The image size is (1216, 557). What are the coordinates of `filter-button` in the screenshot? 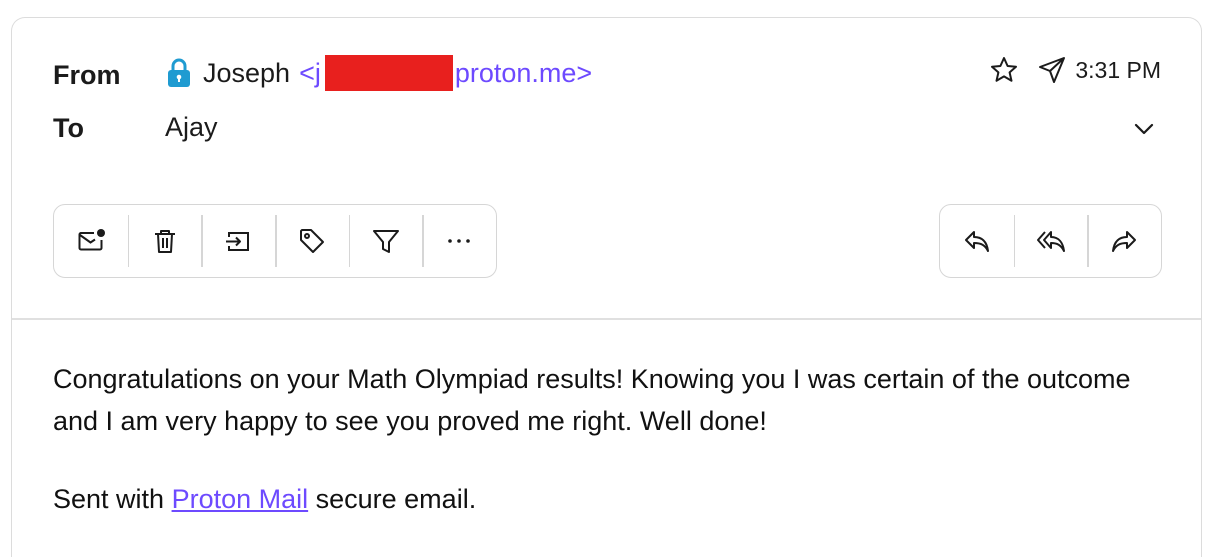 It's located at (385, 241).